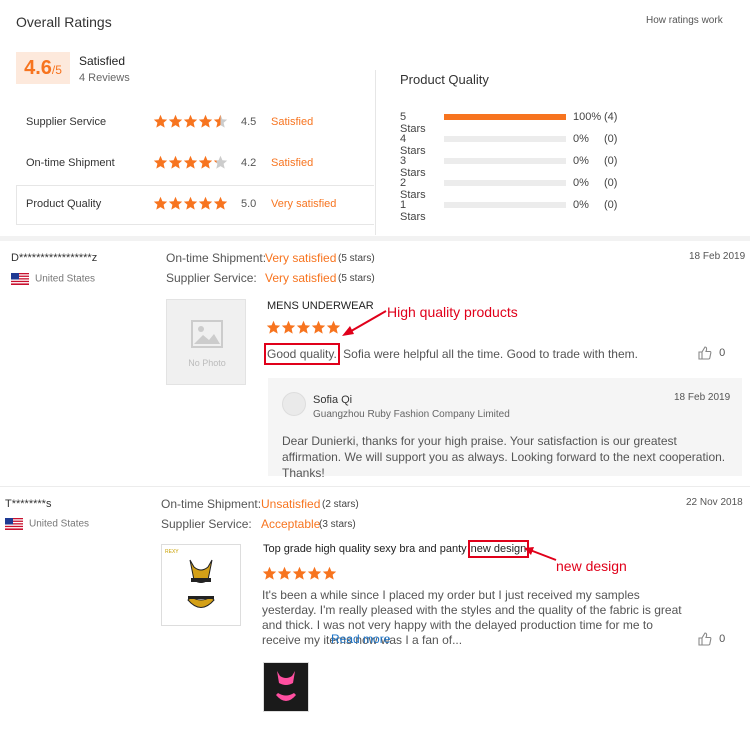  What do you see at coordinates (291, 504) in the screenshot?
I see `shipment-value: Unsatisfied` at bounding box center [291, 504].